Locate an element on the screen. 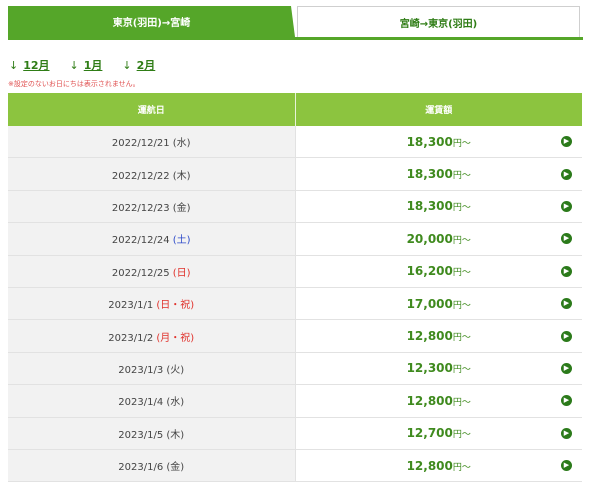  month-link-december: ↓ 12月 is located at coordinates (29, 65).